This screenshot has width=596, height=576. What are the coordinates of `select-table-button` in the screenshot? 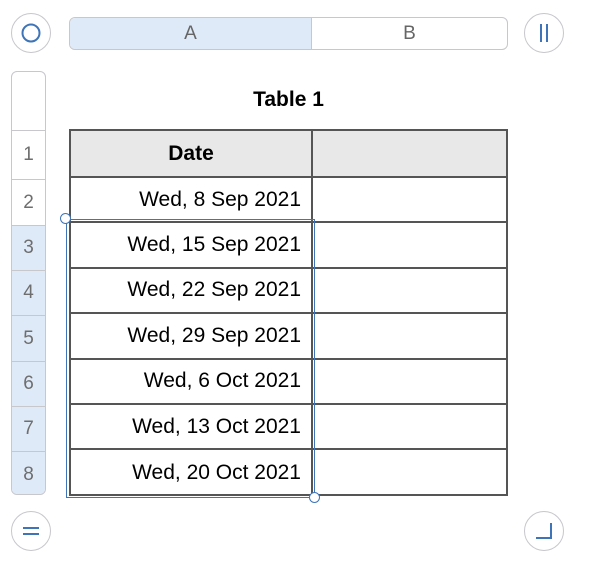 It's located at (31, 33).